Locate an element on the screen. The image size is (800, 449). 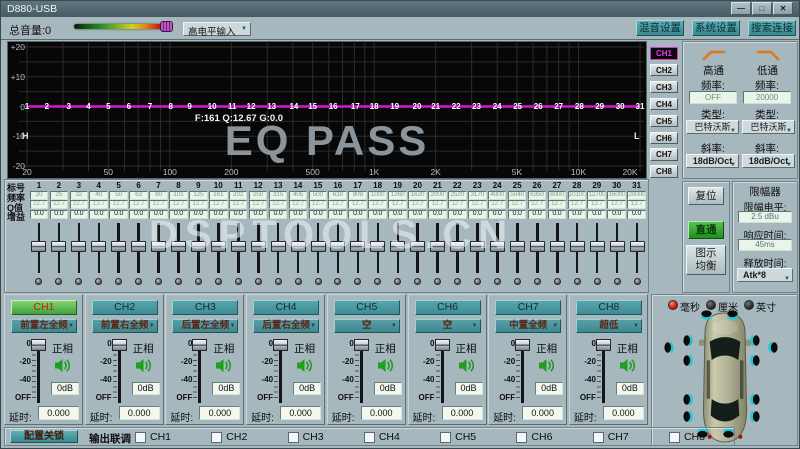
eq-band-point: 26 is located at coordinates (538, 106).